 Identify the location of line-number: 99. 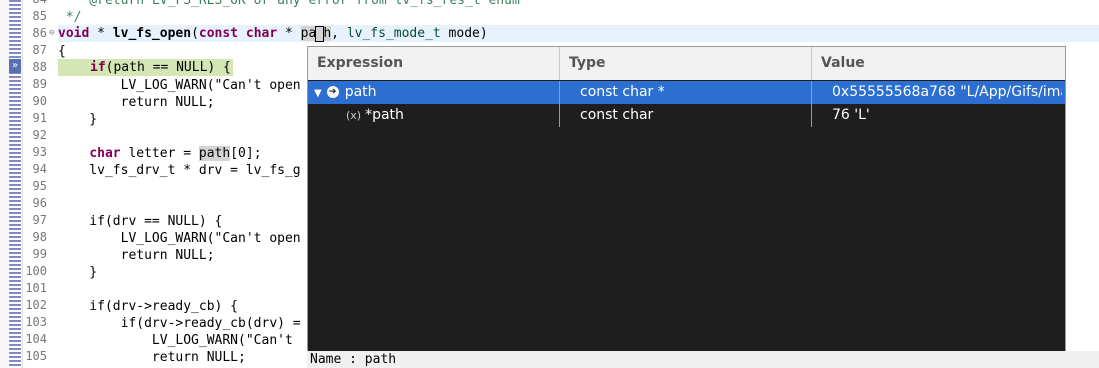
(39, 254).